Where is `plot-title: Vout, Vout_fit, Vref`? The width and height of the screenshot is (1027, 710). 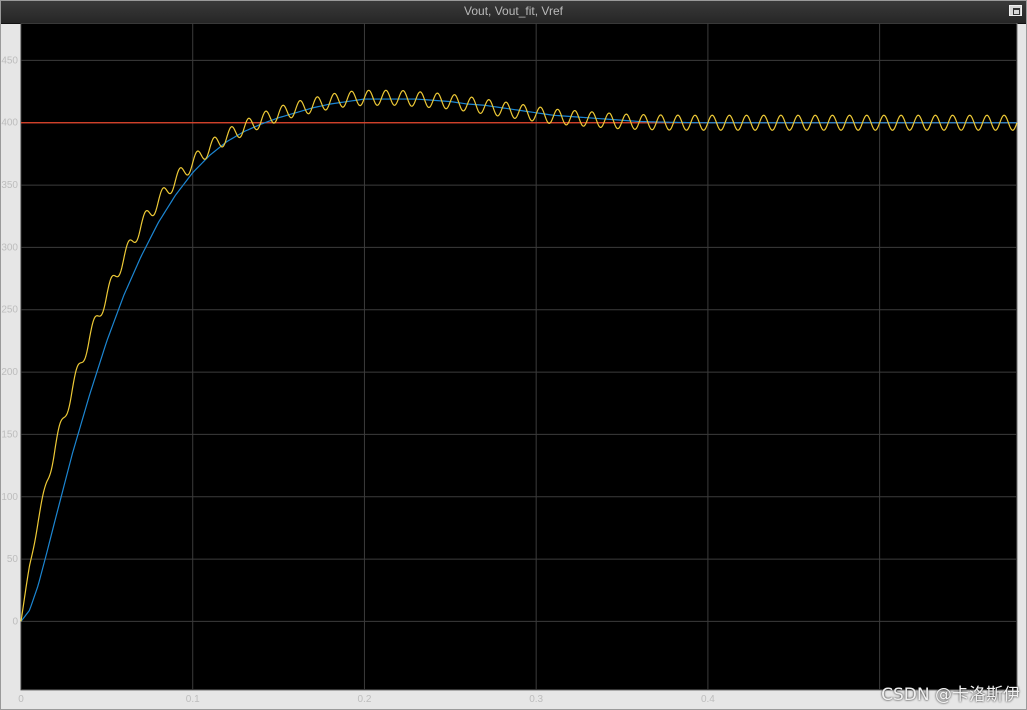
plot-title: Vout, Vout_fit, Vref is located at coordinates (513, 11).